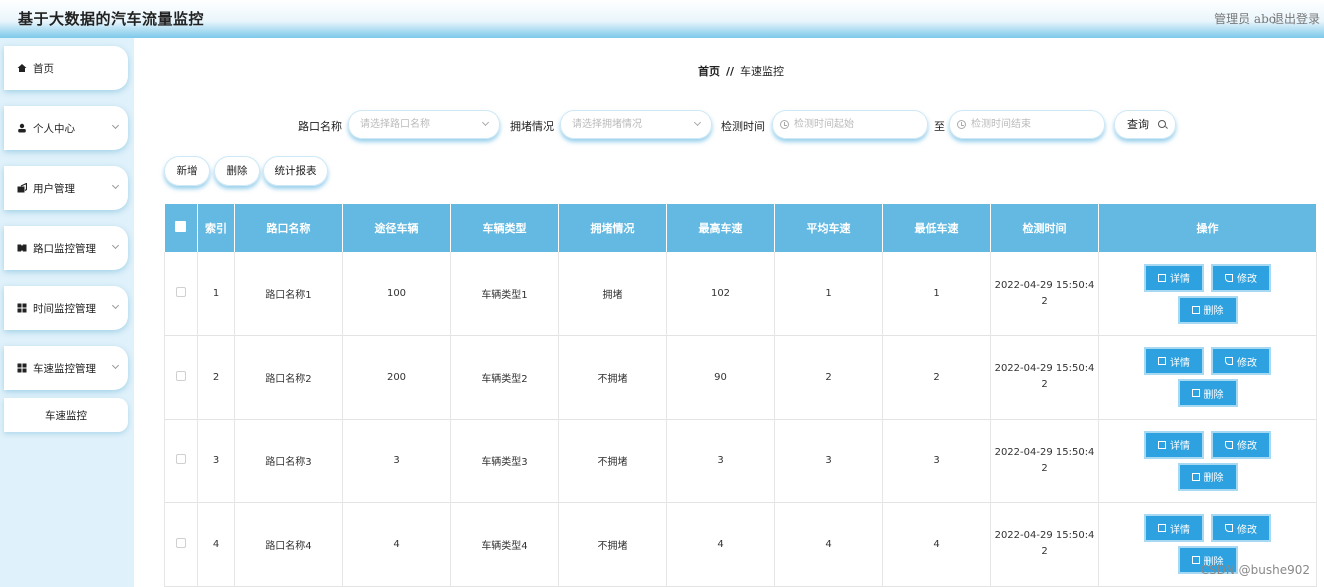  I want to click on sidebar: 首页 个人中心 用户管理 路口监控管理 时间监控管理 车速监控管理 车速监控, so click(67, 312).